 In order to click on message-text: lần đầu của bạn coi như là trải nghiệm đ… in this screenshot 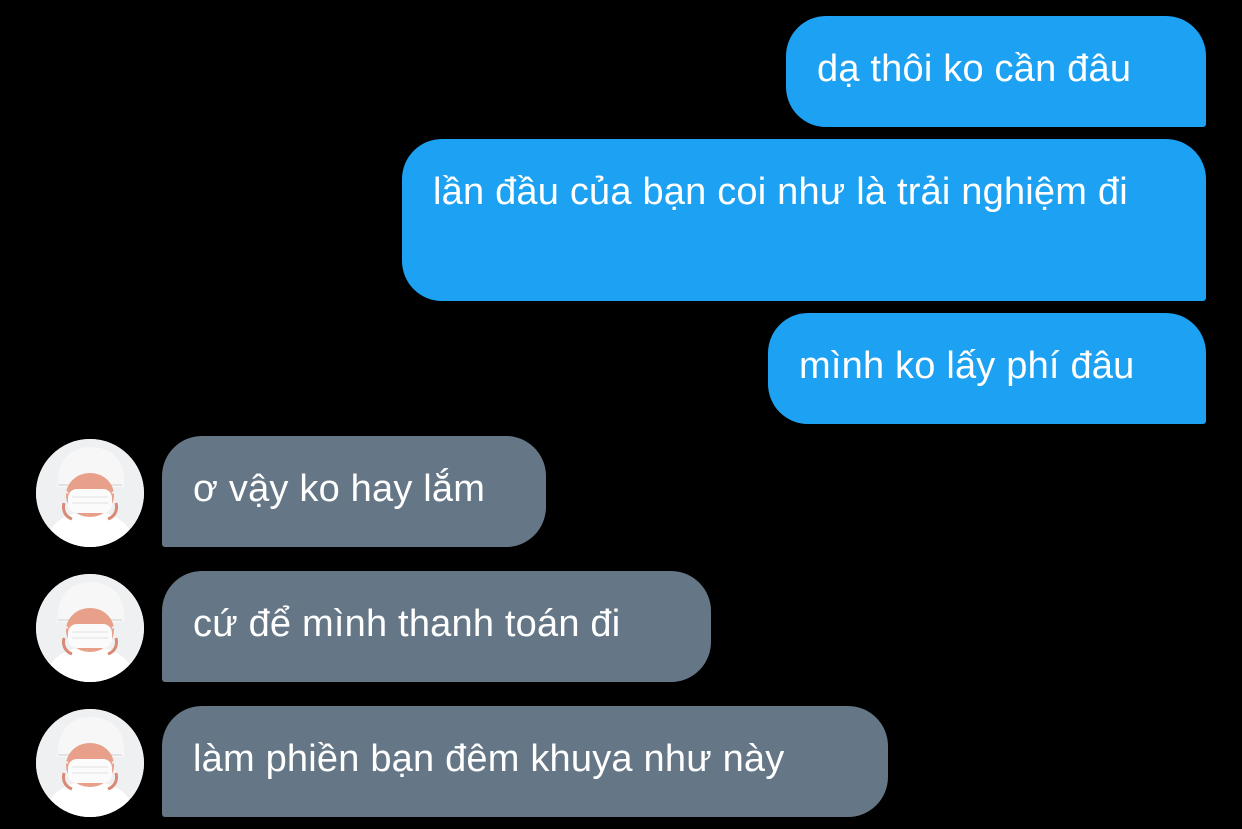, I will do `click(780, 192)`.